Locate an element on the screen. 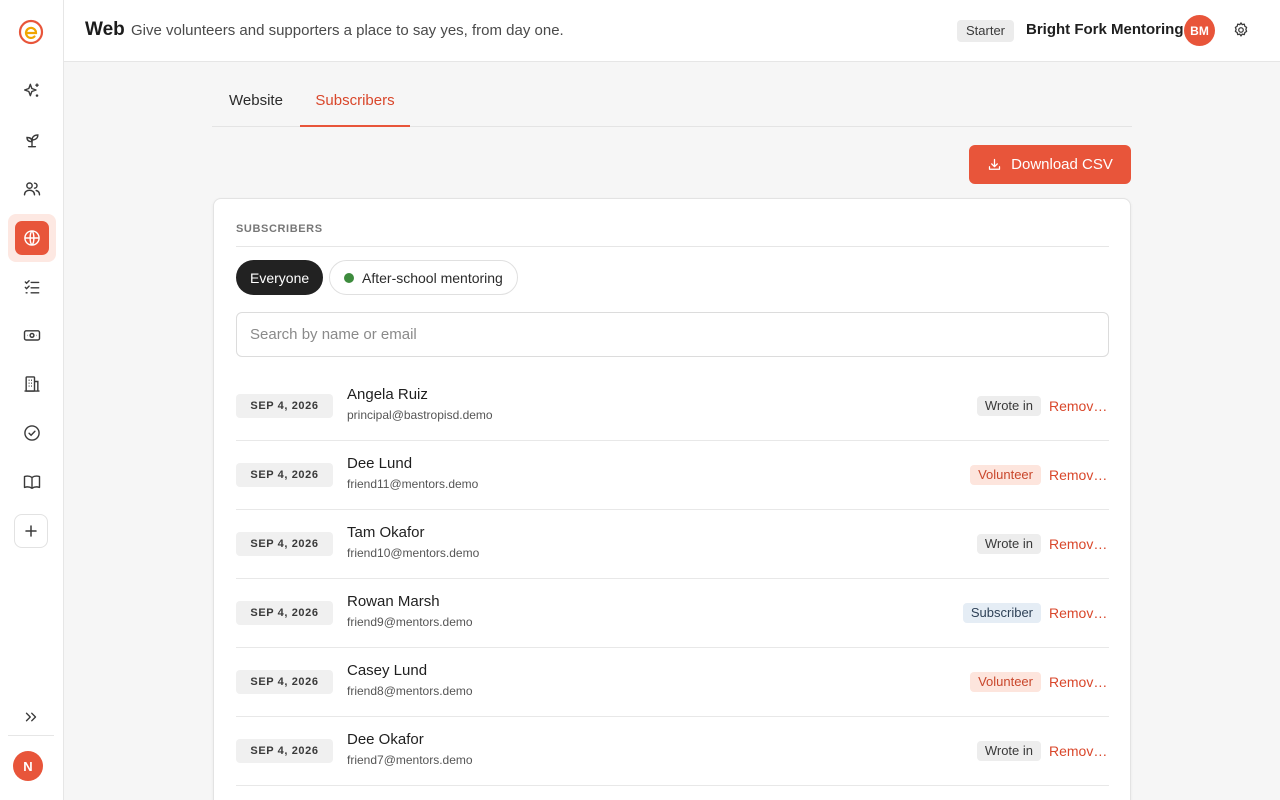 The width and height of the screenshot is (1280, 800). expand-sidebar-icon is located at coordinates (31, 717).